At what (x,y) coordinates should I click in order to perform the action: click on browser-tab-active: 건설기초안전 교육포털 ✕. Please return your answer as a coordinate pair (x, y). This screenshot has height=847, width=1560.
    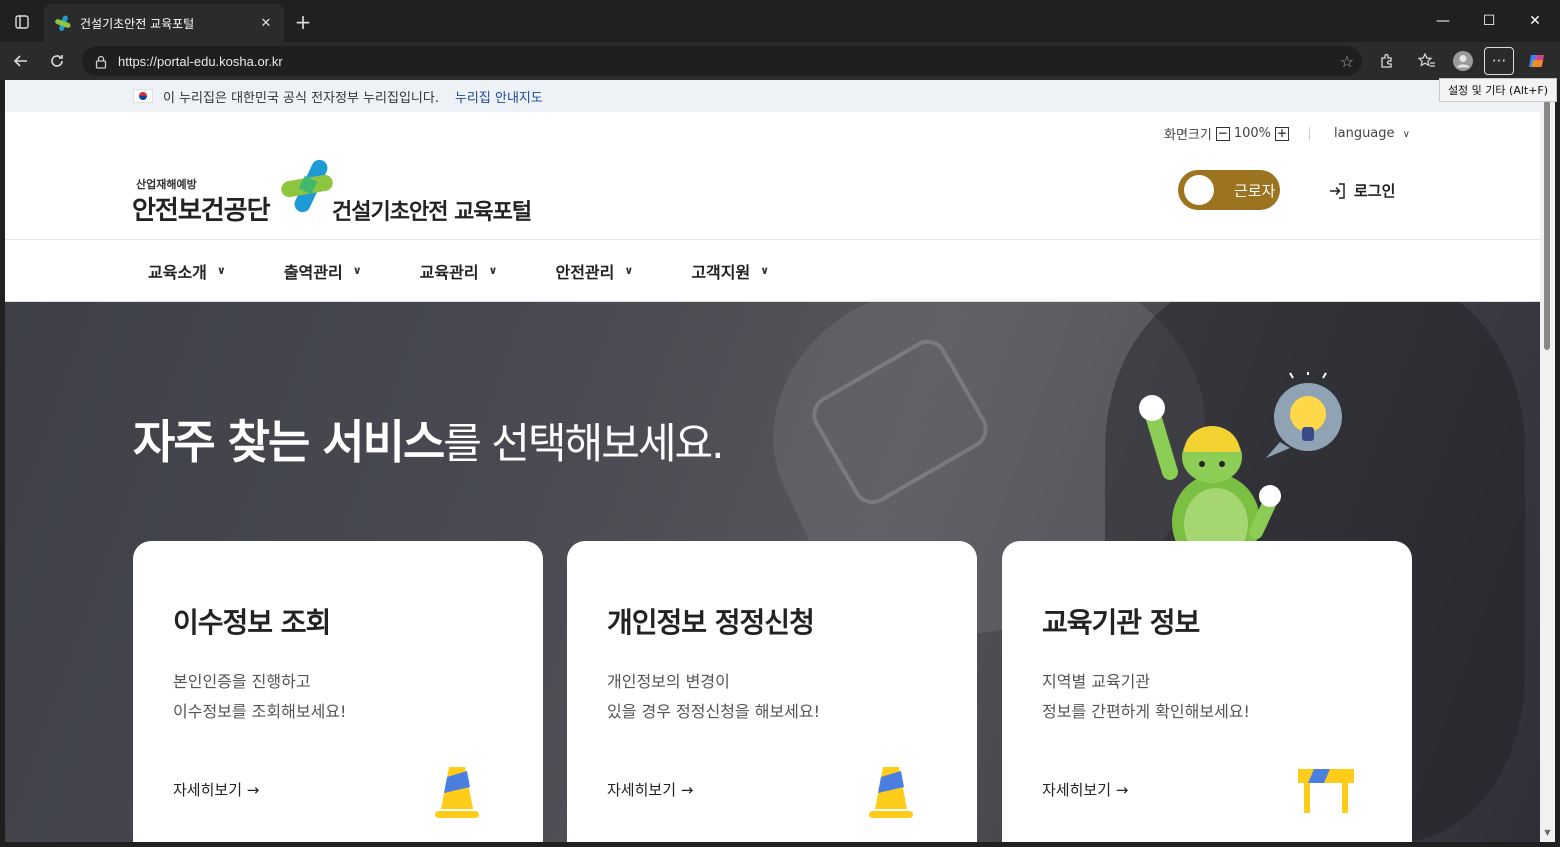
    Looking at the image, I should click on (164, 23).